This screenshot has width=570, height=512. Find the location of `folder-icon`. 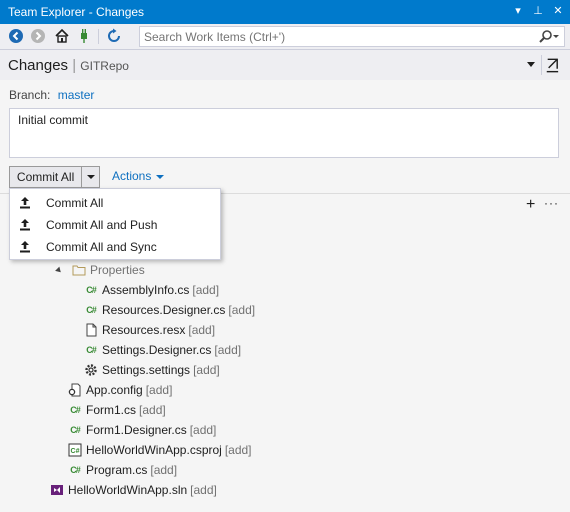

folder-icon is located at coordinates (79, 270).